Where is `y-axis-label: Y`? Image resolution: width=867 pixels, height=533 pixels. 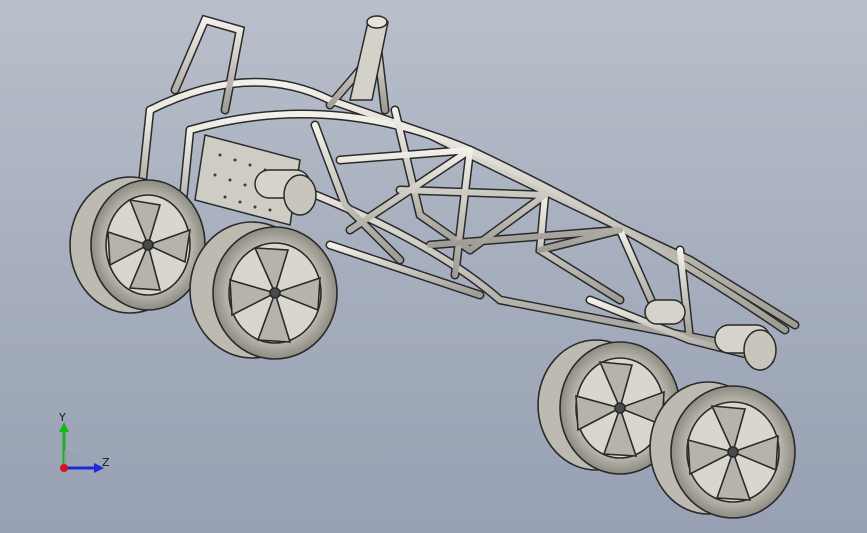 y-axis-label: Y is located at coordinates (62, 417).